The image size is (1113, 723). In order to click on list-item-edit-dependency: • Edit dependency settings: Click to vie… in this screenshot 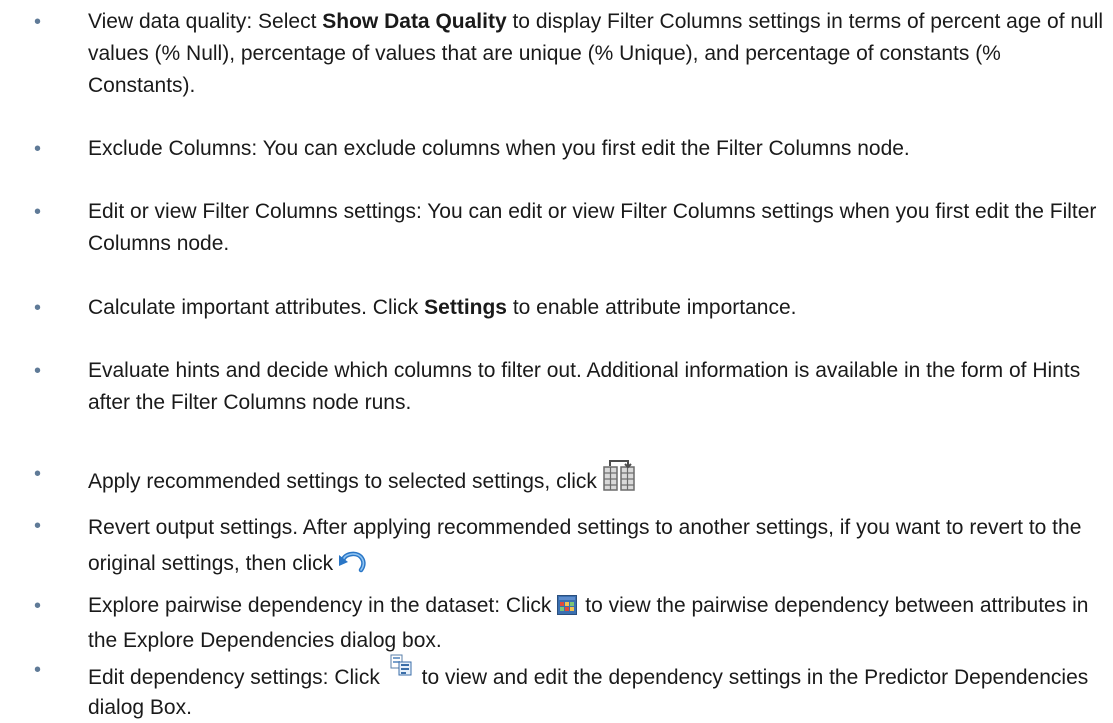, I will do `click(552, 688)`.